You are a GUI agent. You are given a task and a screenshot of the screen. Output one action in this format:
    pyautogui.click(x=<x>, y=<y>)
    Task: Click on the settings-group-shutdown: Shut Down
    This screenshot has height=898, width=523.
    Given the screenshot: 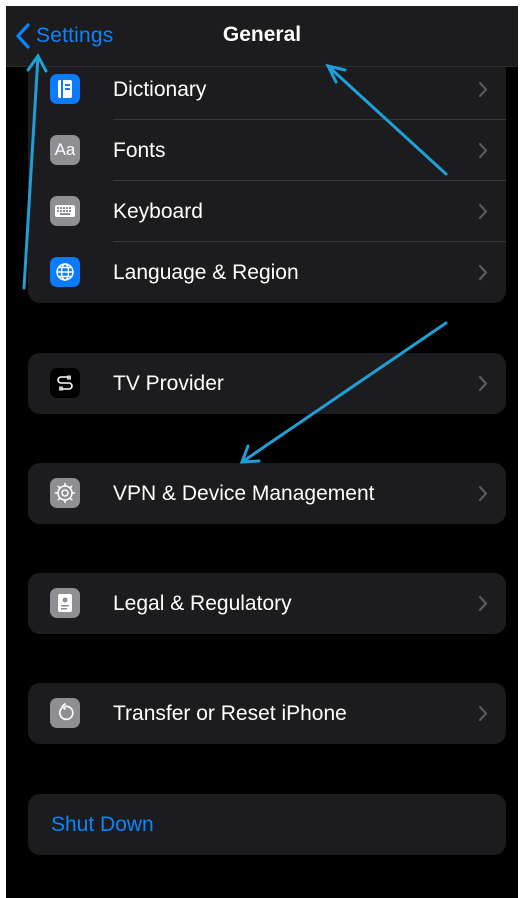 What is the action you would take?
    pyautogui.click(x=267, y=824)
    